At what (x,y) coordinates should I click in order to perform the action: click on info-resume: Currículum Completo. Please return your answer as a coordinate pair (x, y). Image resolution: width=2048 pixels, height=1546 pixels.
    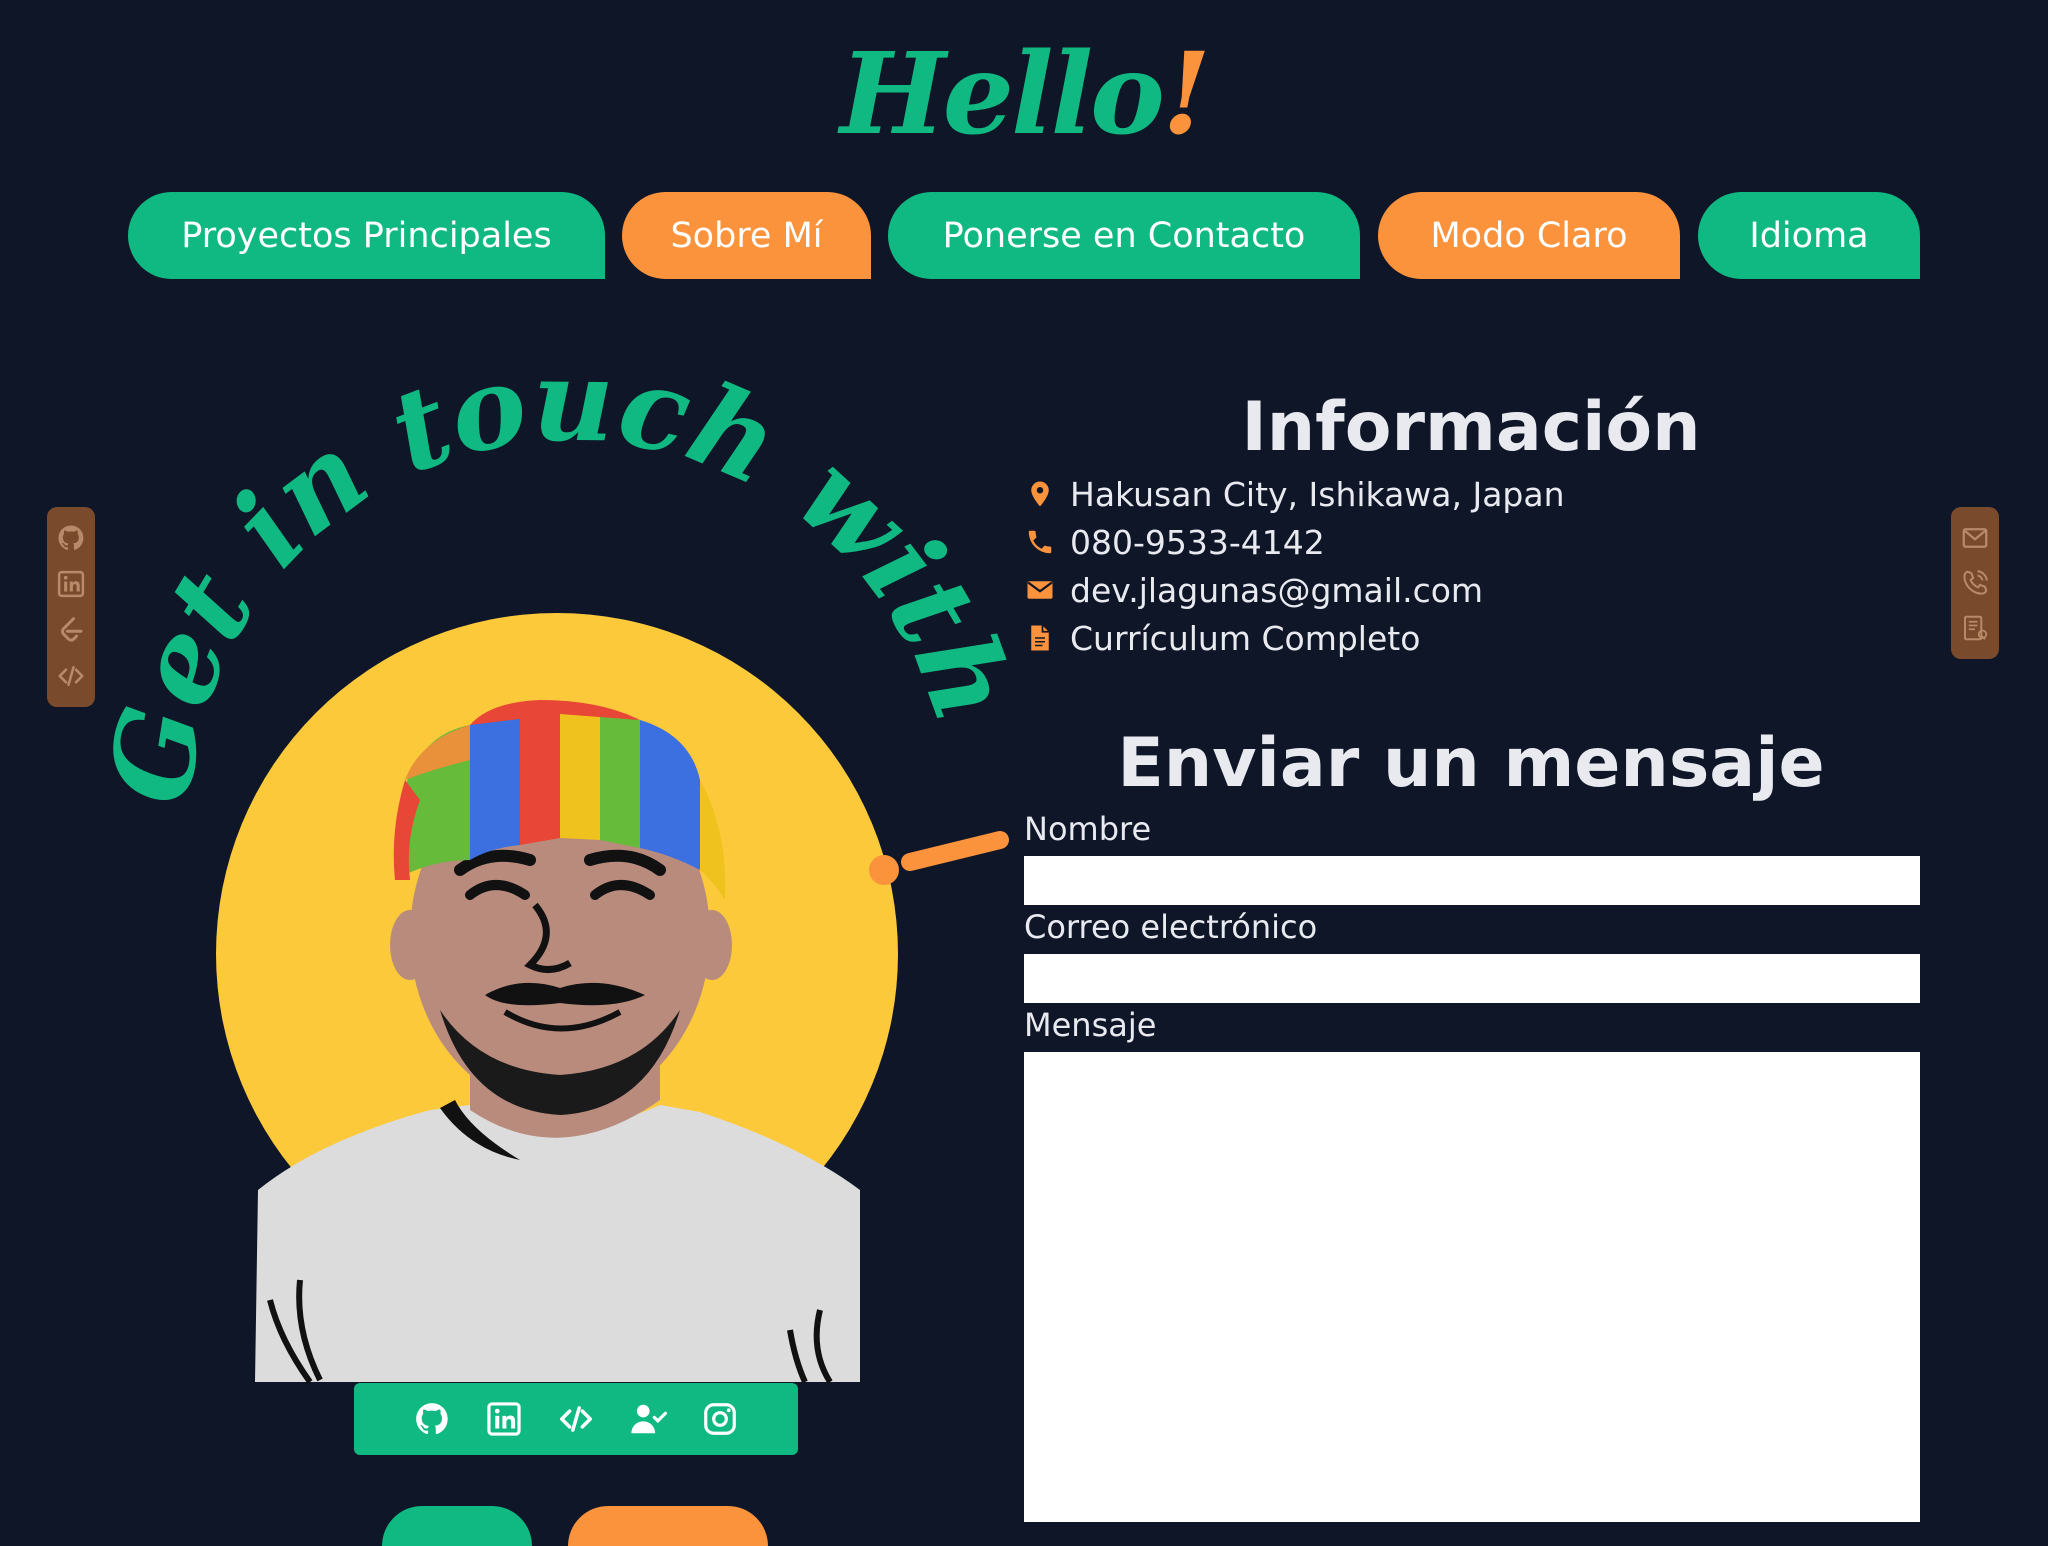
    Looking at the image, I should click on (1221, 638).